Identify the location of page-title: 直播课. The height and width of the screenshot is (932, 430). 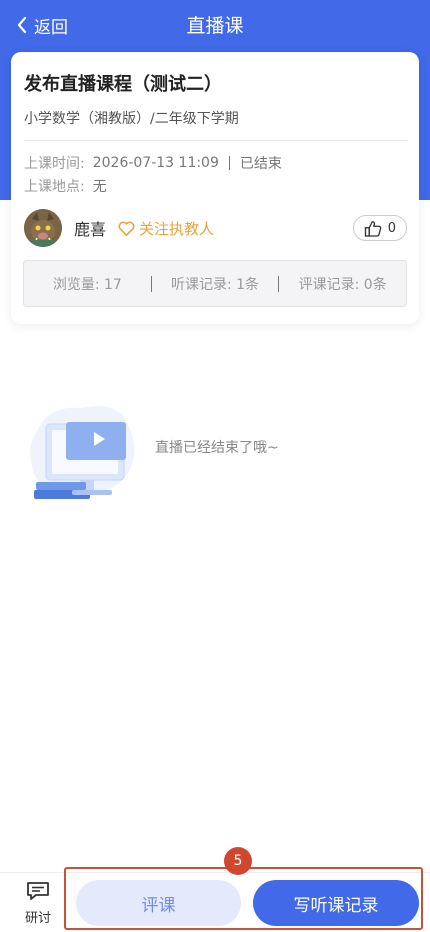
(215, 26).